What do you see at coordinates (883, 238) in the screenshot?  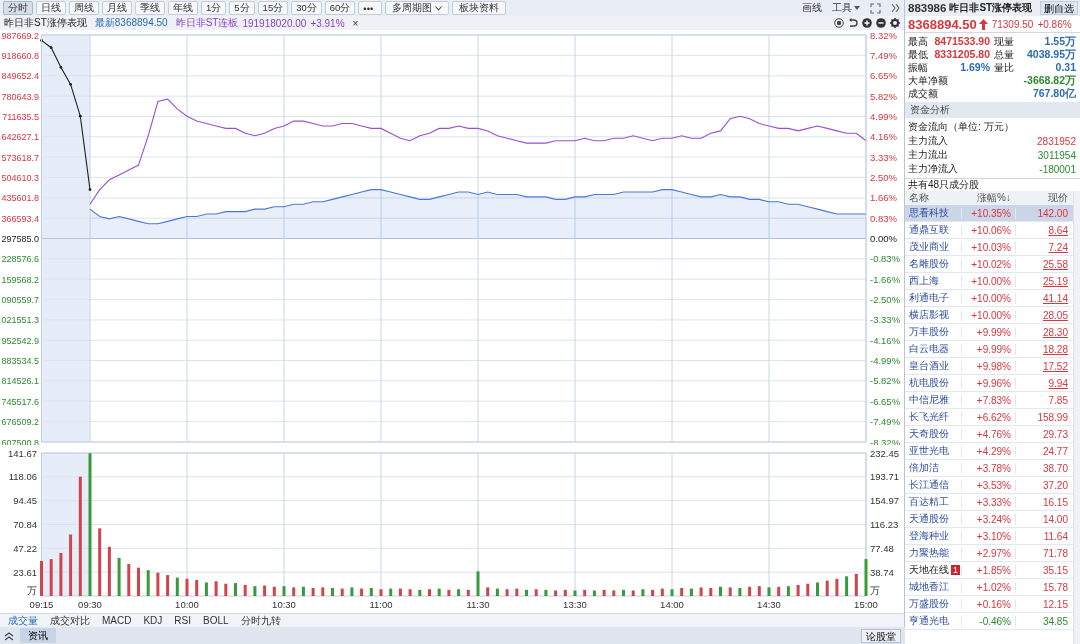 I see `axis-label: 0.00%` at bounding box center [883, 238].